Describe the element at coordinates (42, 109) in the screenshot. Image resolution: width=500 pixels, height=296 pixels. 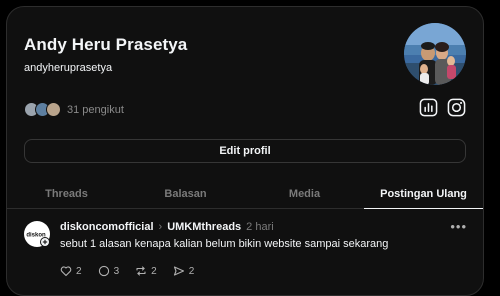
I see `follower-avatars` at that location.